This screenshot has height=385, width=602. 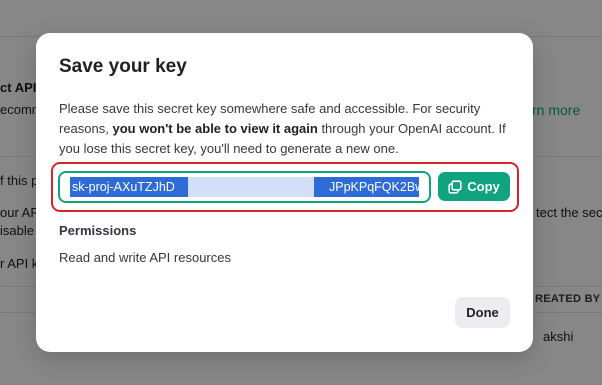 What do you see at coordinates (251, 187) in the screenshot?
I see `redaction-overlay` at bounding box center [251, 187].